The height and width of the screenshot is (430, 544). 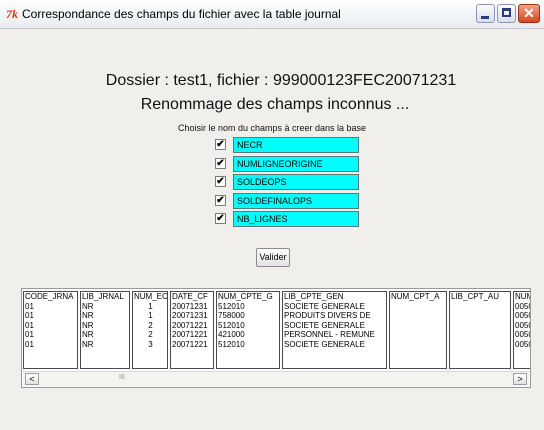 What do you see at coordinates (231, 334) in the screenshot?
I see `grid-cell: 421000` at bounding box center [231, 334].